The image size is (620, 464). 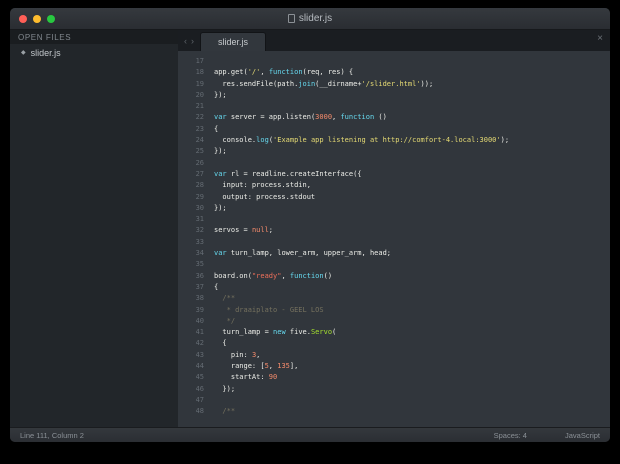 What do you see at coordinates (199, 162) in the screenshot?
I see `line-number: 26` at bounding box center [199, 162].